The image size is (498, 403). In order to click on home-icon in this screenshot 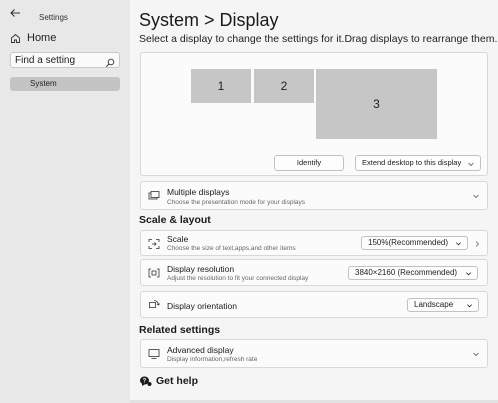, I will do `click(15, 38)`.